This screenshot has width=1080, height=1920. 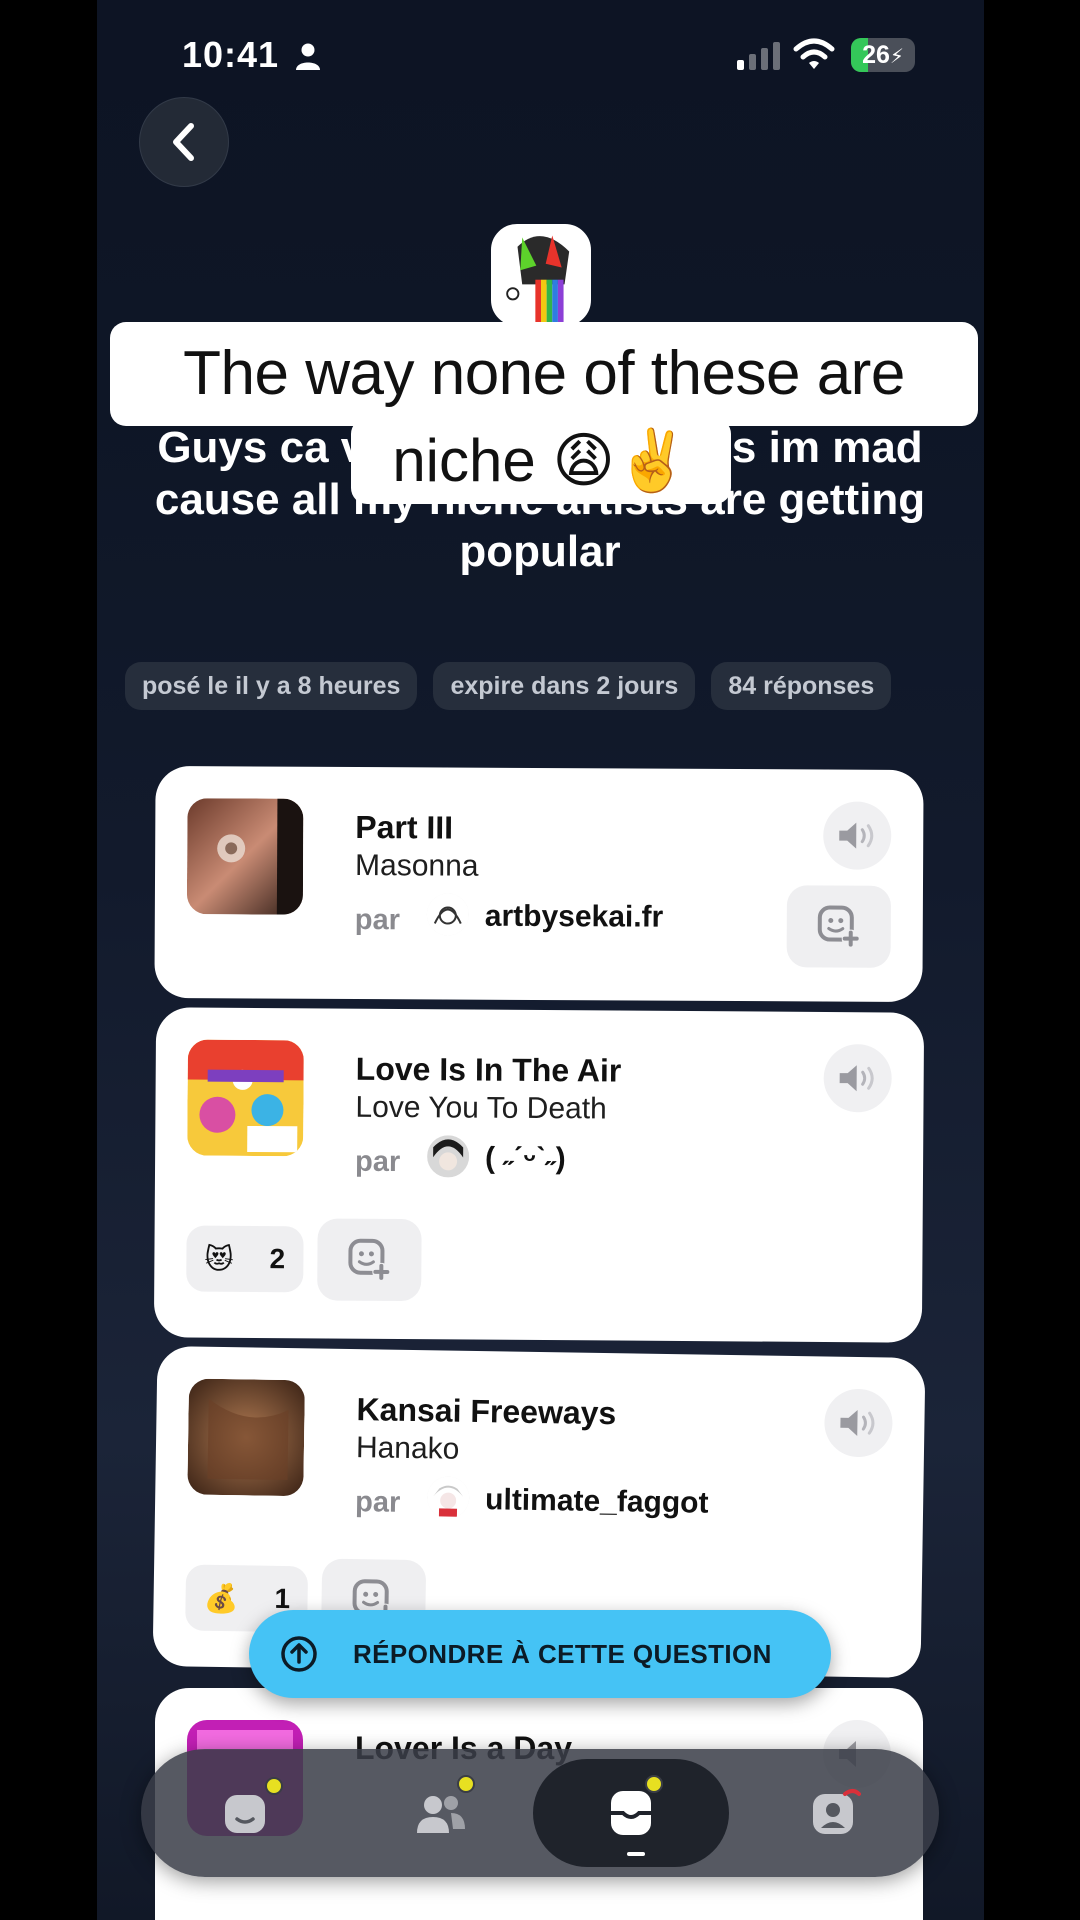 I want to click on overlay-caption-line1: The way none of these are, so click(x=544, y=374).